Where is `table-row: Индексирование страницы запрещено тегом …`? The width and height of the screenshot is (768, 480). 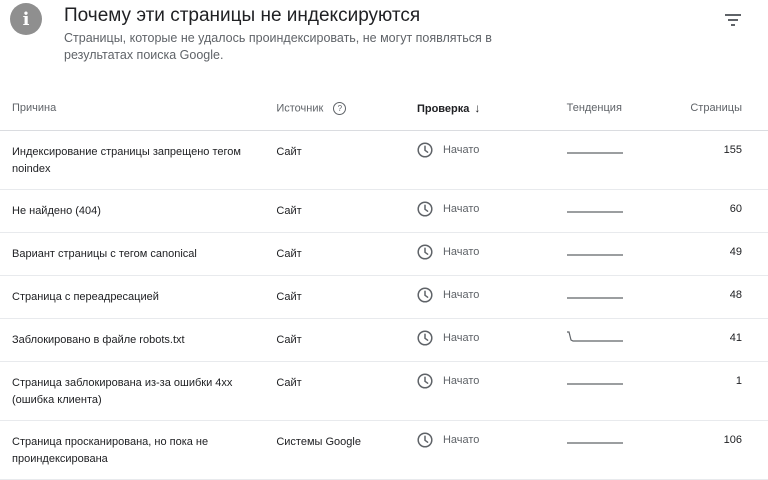
table-row: Индексирование страницы запрещено тегом … is located at coordinates (384, 160).